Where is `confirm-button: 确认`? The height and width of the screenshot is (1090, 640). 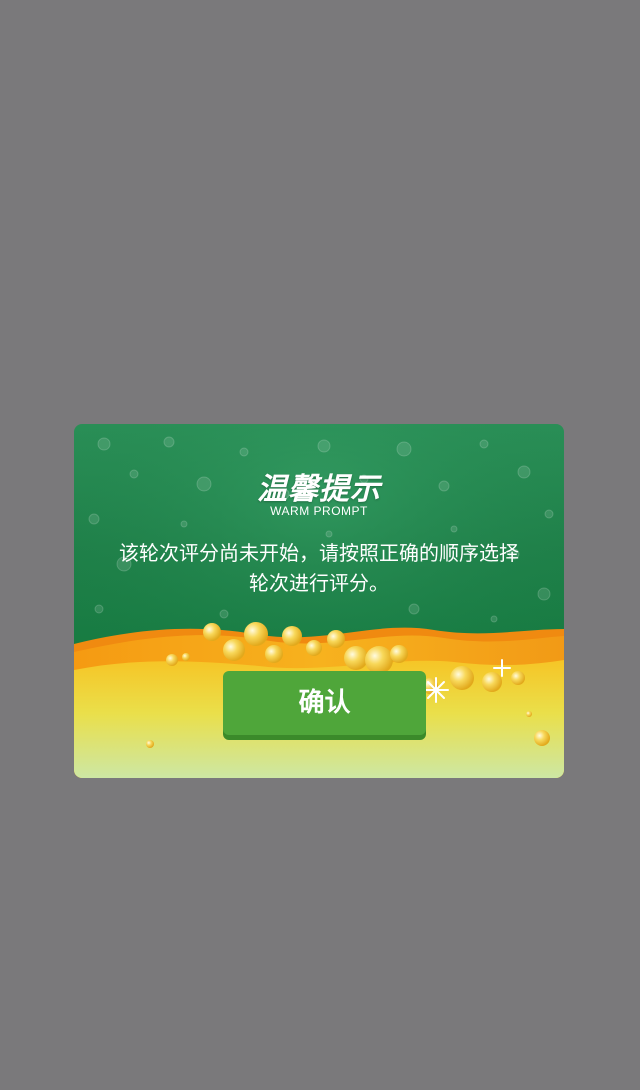
confirm-button: 确认 is located at coordinates (324, 703).